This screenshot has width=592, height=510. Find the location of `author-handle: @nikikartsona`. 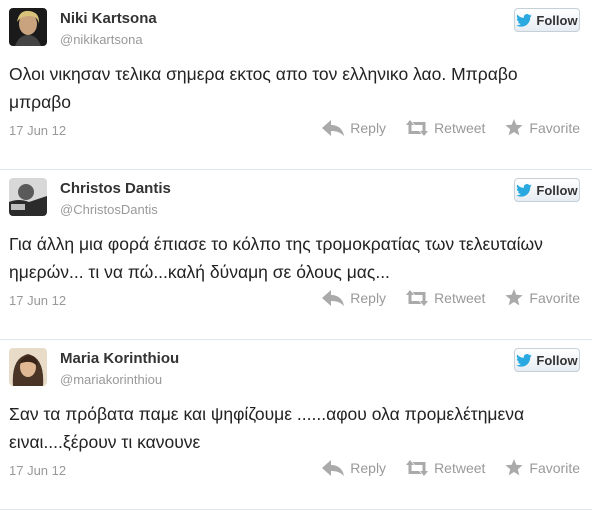

author-handle: @nikikartsona is located at coordinates (101, 39).